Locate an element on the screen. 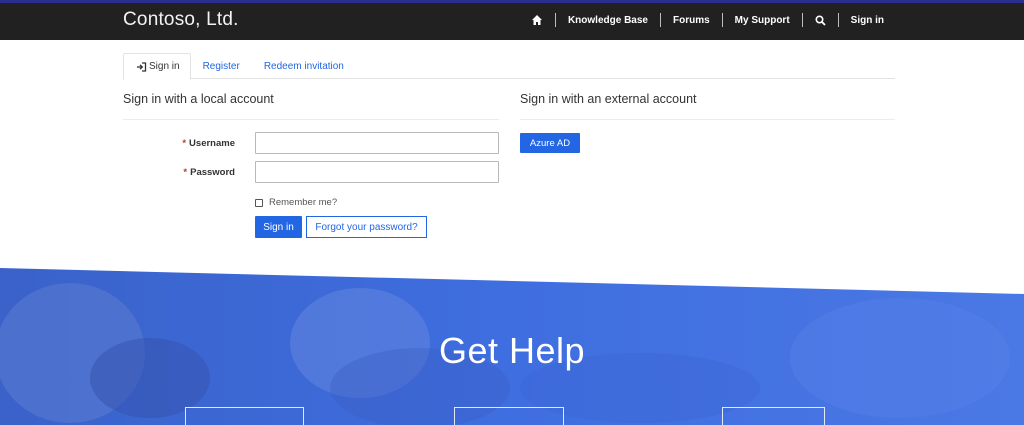 This screenshot has height=425, width=1024. auth-tabs: Sign in Register Redeem invitation is located at coordinates (509, 66).